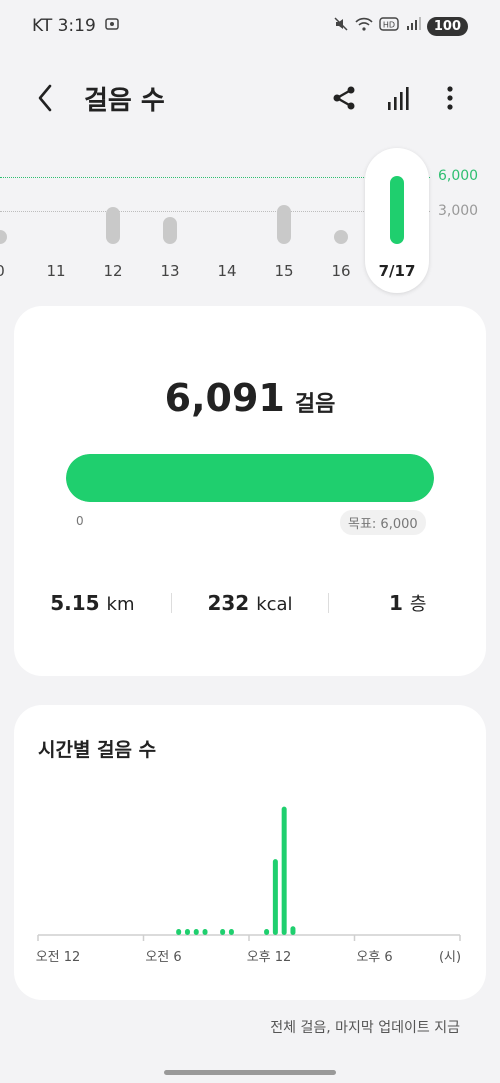  What do you see at coordinates (269, 957) in the screenshot?
I see `hourly-axis-label: 오후 12` at bounding box center [269, 957].